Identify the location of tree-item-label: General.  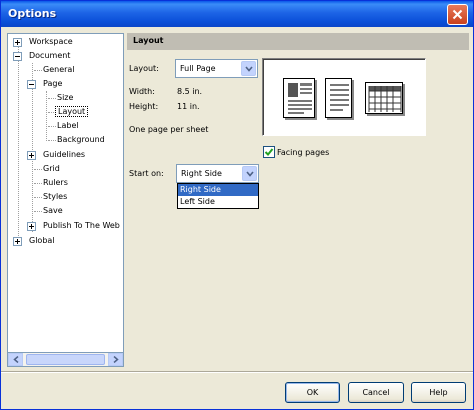
(59, 69).